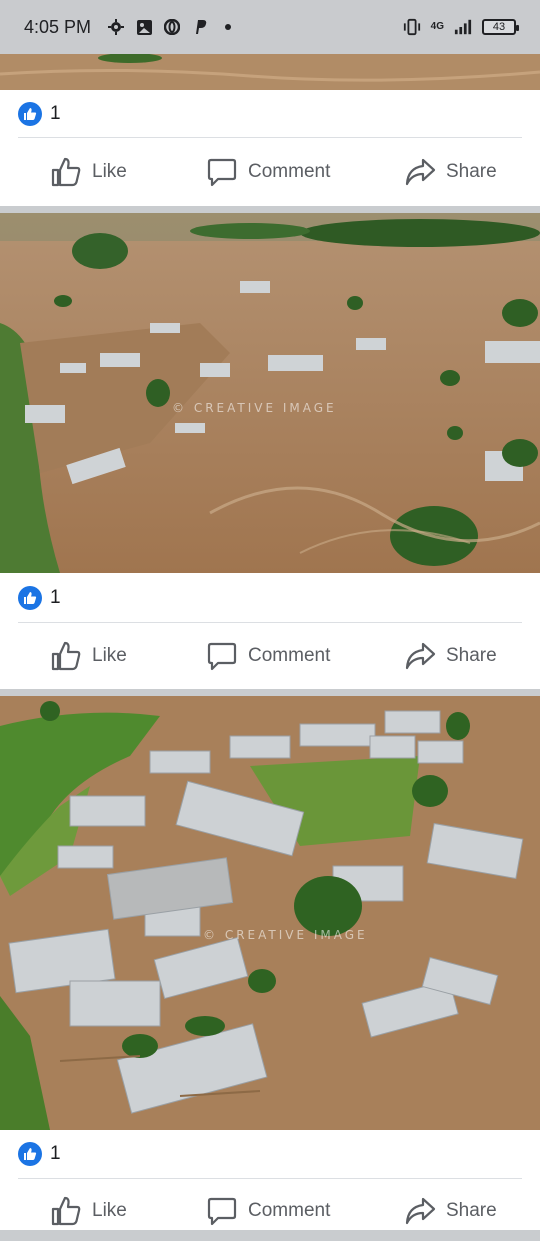 The width and height of the screenshot is (540, 1241). I want to click on dot-icon, so click(228, 27).